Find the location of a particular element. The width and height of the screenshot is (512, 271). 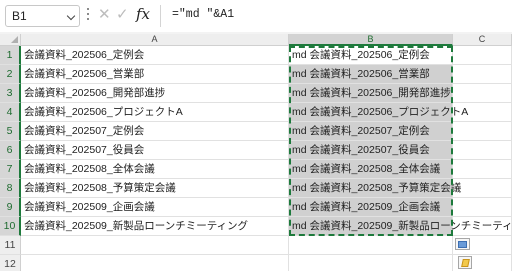

cell-c1 is located at coordinates (482, 55).